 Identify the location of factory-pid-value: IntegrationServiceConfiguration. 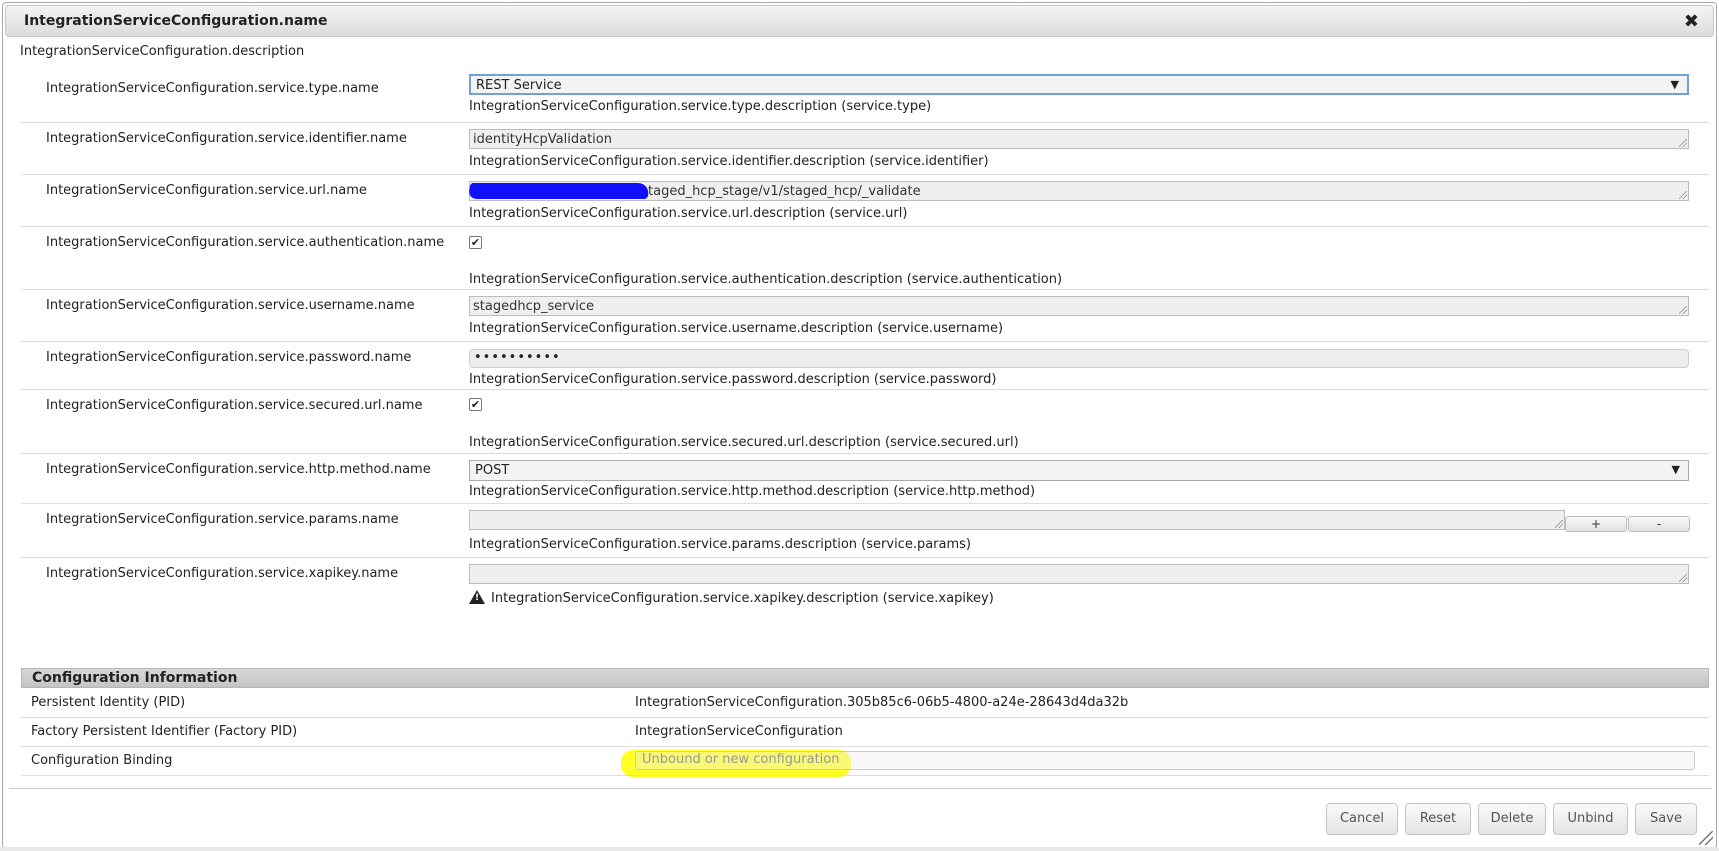
(739, 731).